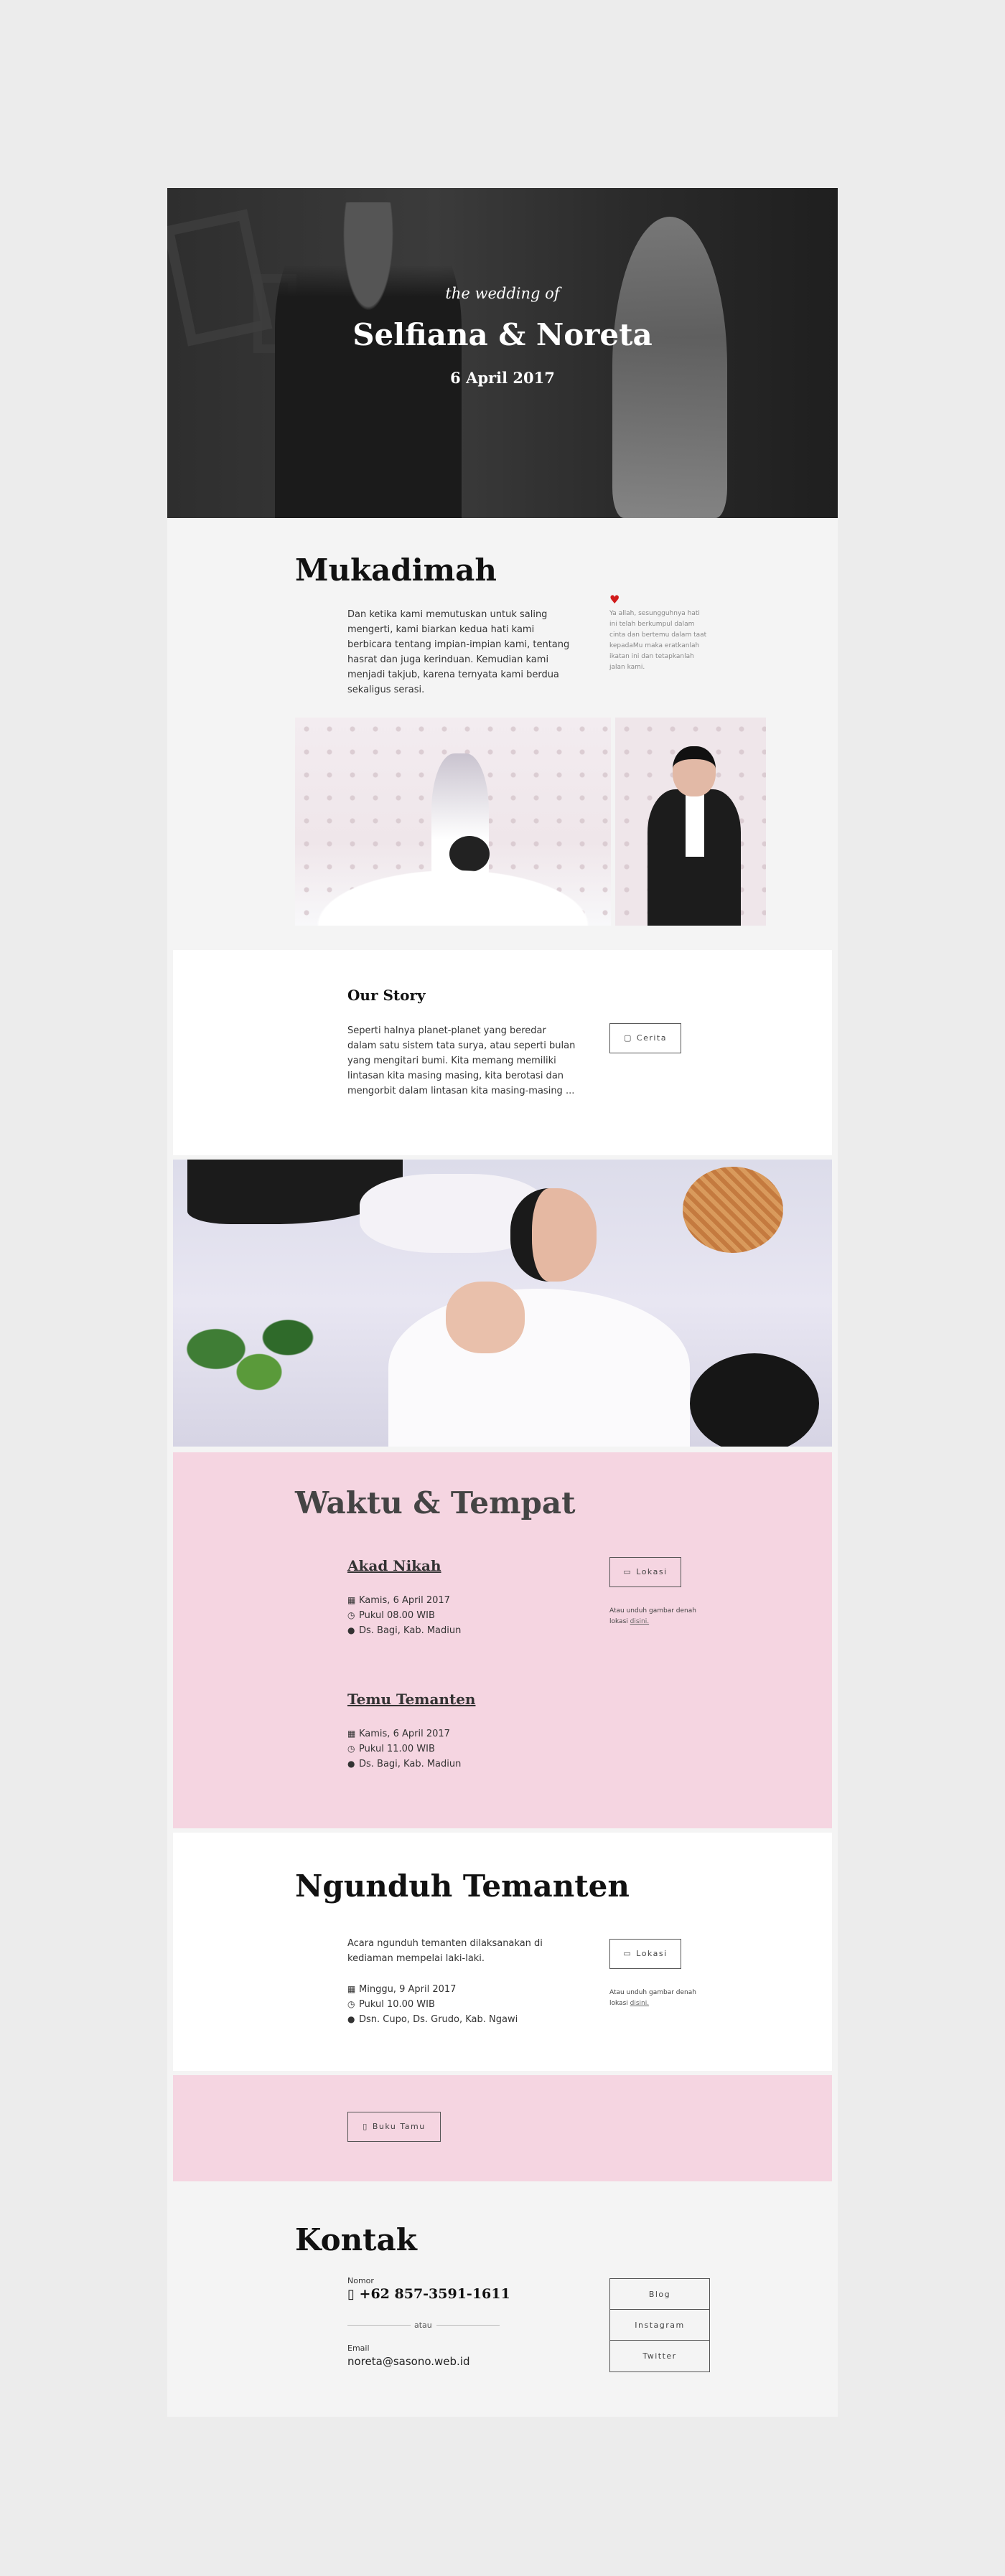 The width and height of the screenshot is (1005, 2576). Describe the element at coordinates (502, 378) in the screenshot. I see `hero-date: 6 April 2017` at that location.